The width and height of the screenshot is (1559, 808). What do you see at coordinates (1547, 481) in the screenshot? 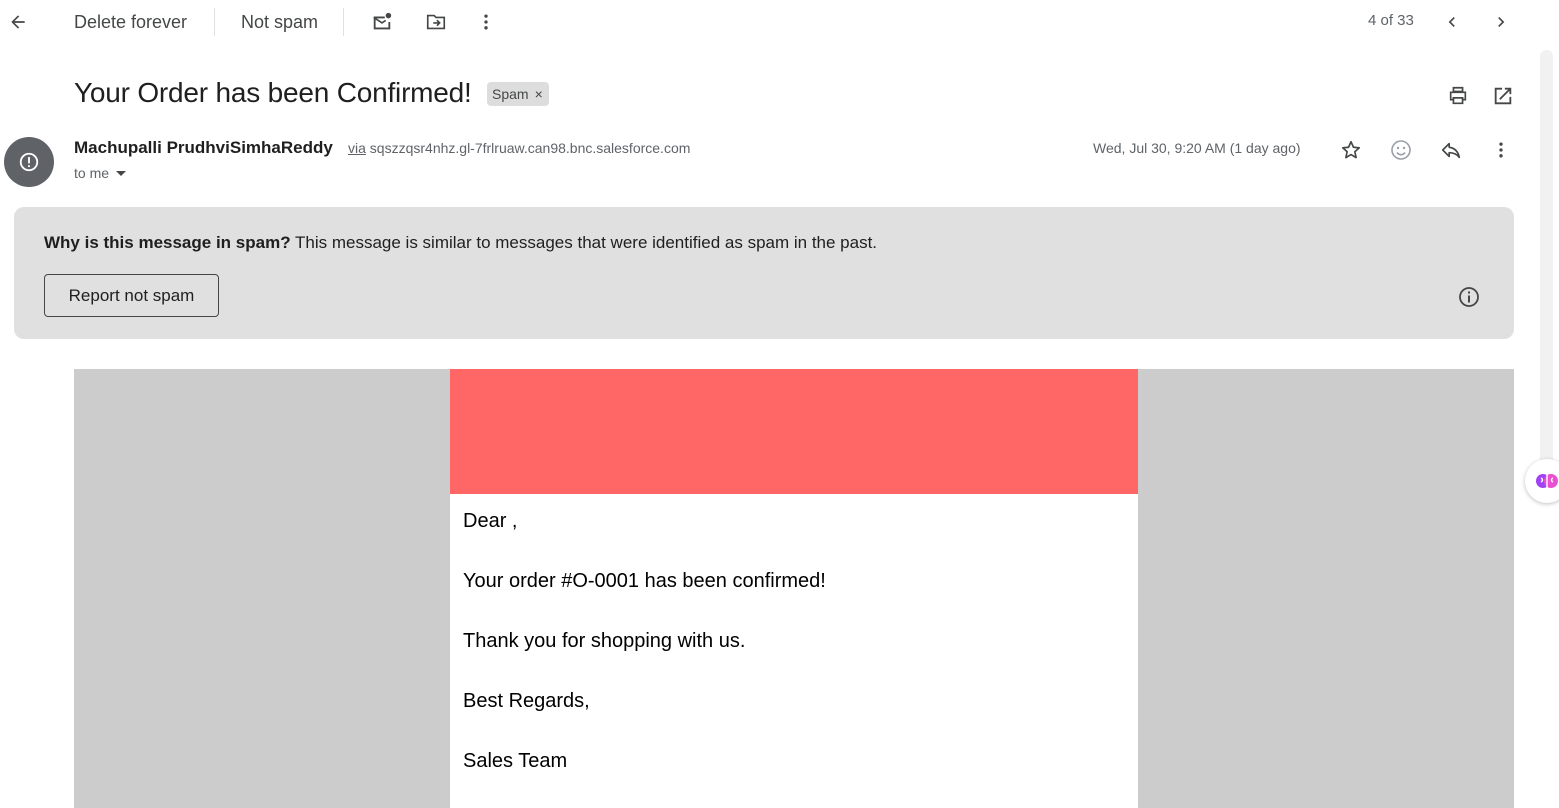
I see `assistant-brain-icon` at bounding box center [1547, 481].